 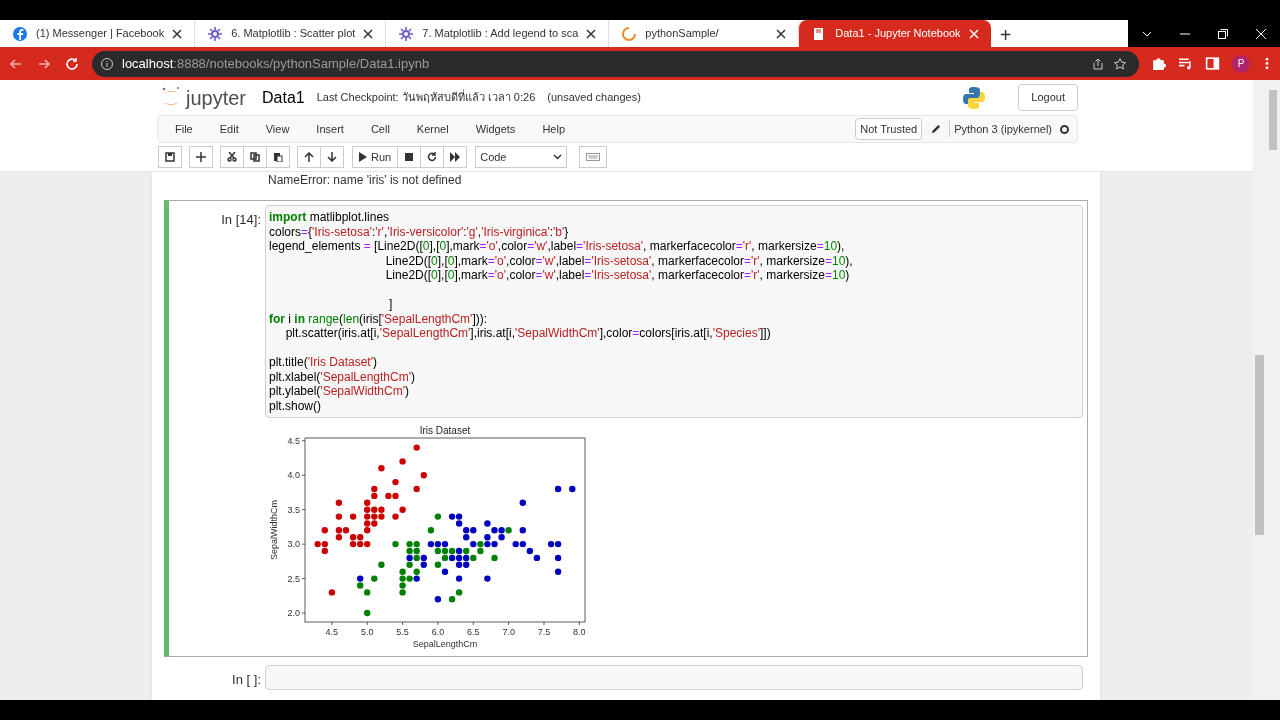 I want to click on code-line: for i in range(len(iris['SepalLengthCm'])):, so click(x=379, y=318).